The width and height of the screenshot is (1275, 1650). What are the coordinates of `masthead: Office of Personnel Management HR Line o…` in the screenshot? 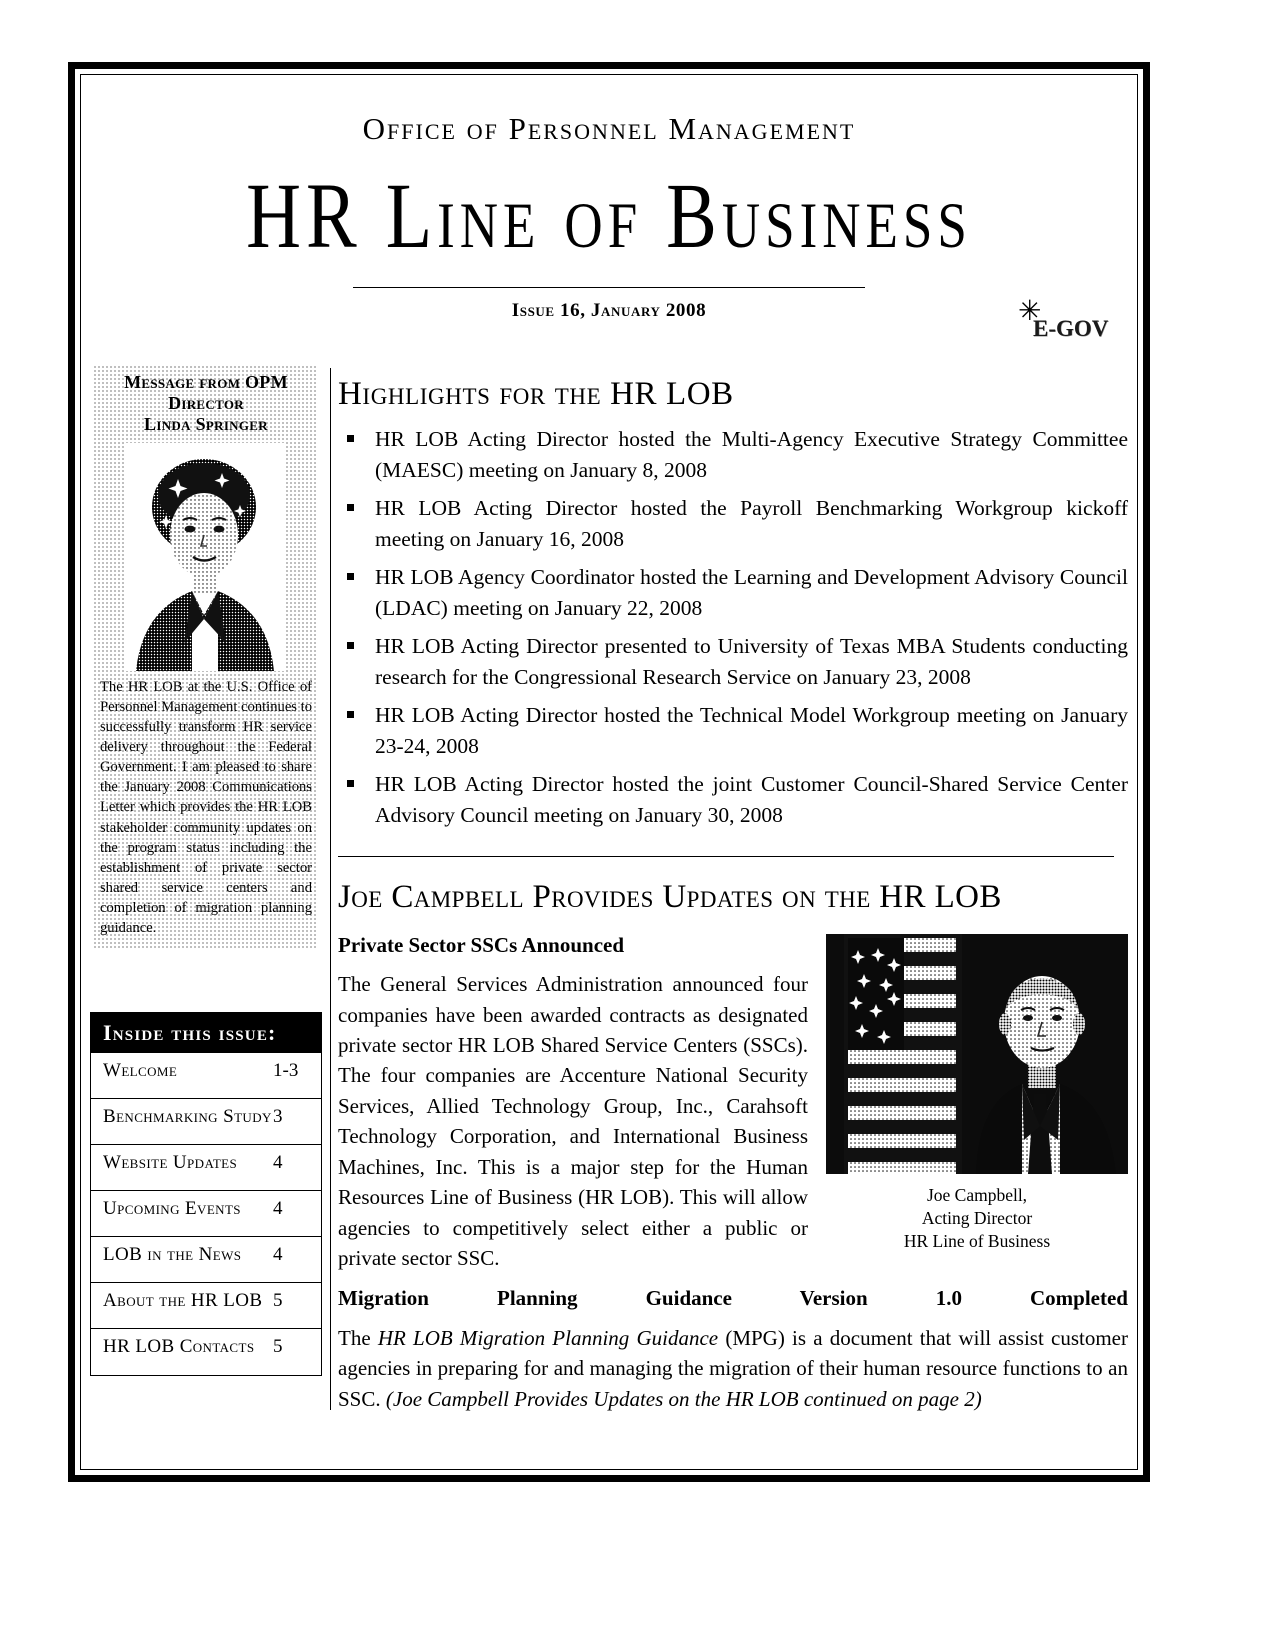 It's located at (609, 203).